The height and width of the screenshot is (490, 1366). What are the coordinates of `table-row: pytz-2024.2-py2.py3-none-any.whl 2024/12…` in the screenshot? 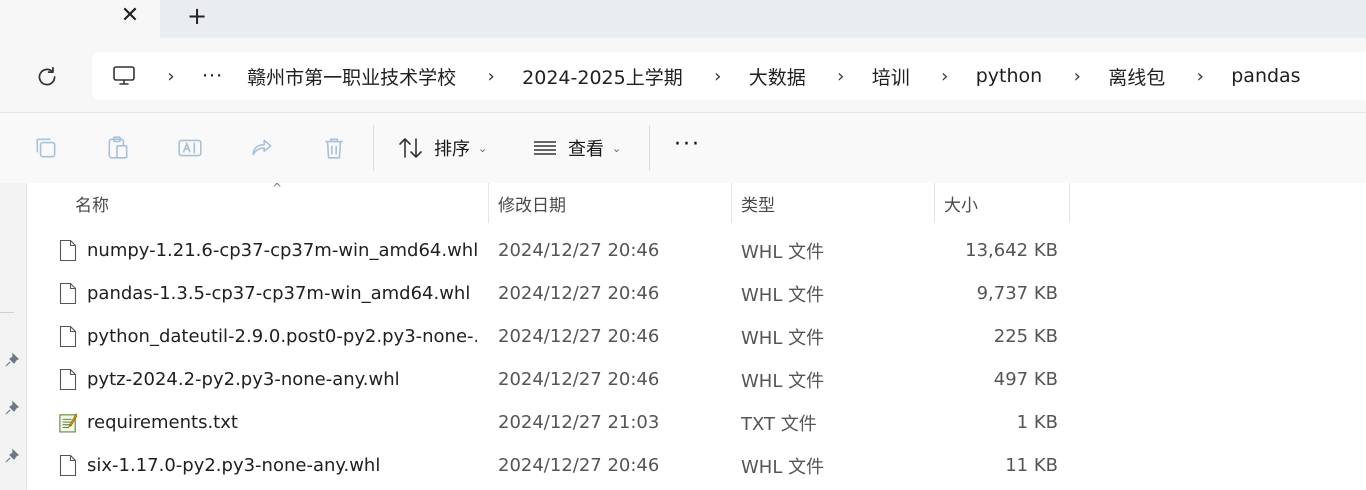 It's located at (552, 379).